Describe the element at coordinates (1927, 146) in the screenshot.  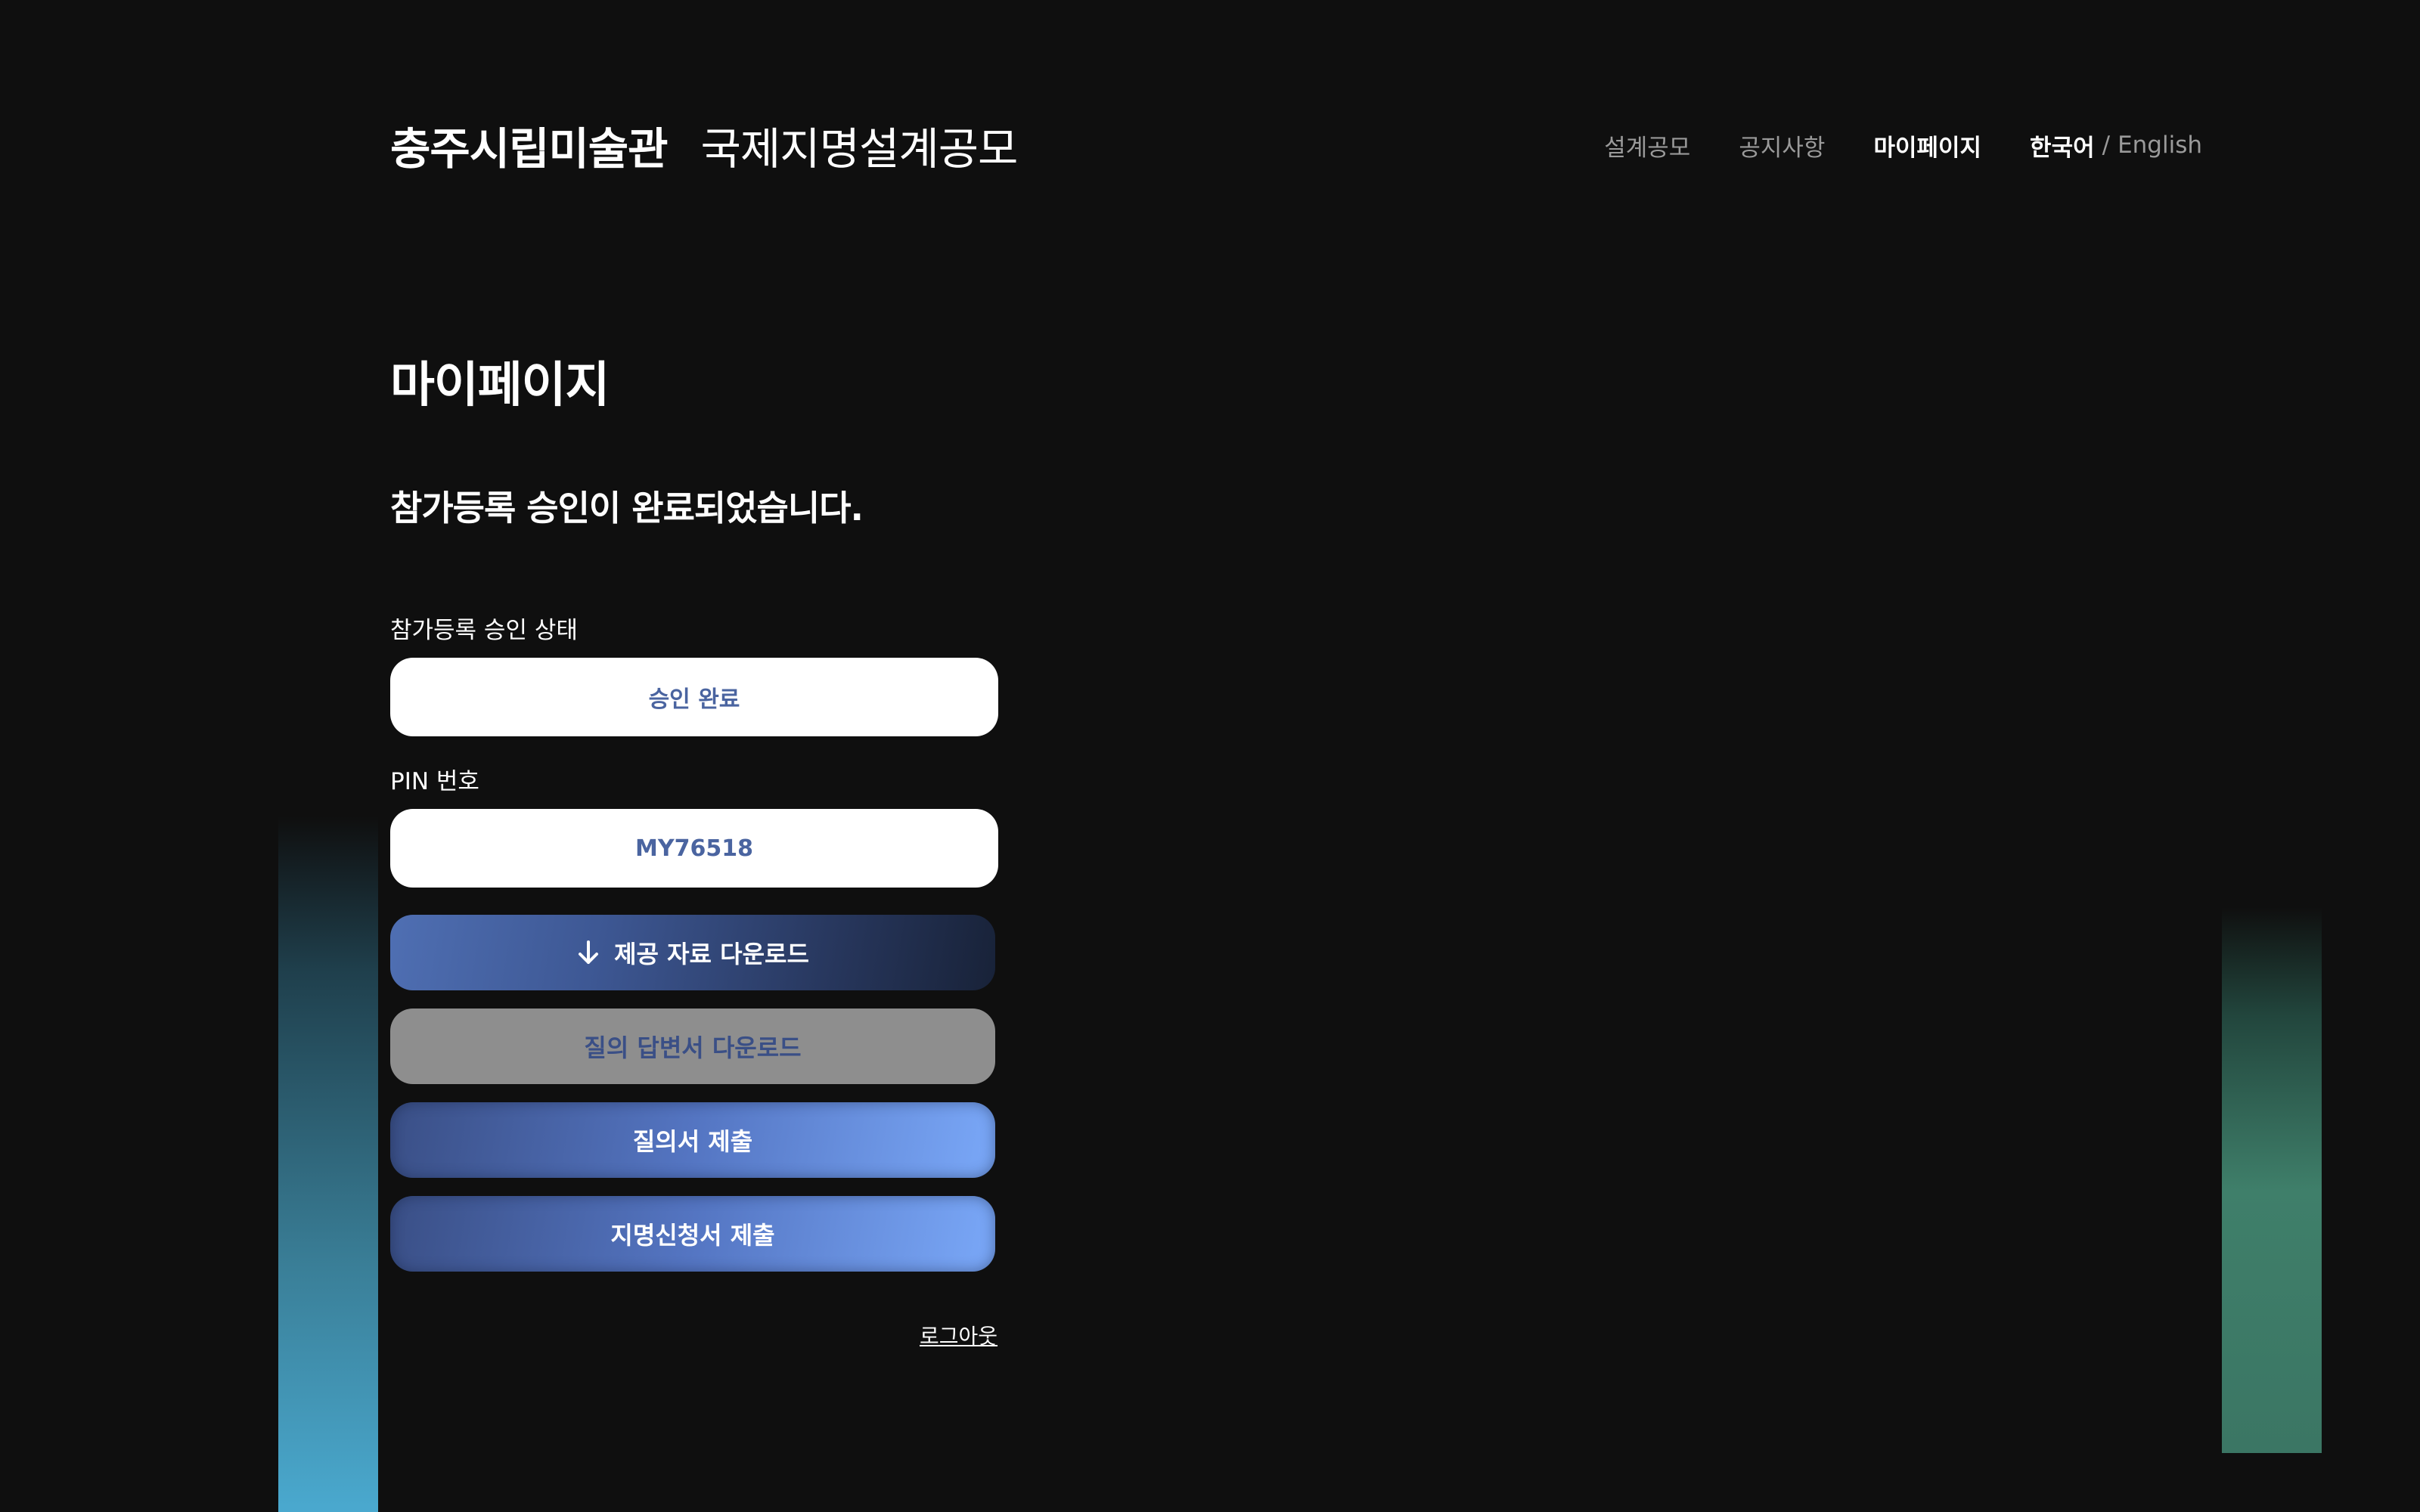
I see `nav-item-mypage: 마이페이지` at that location.